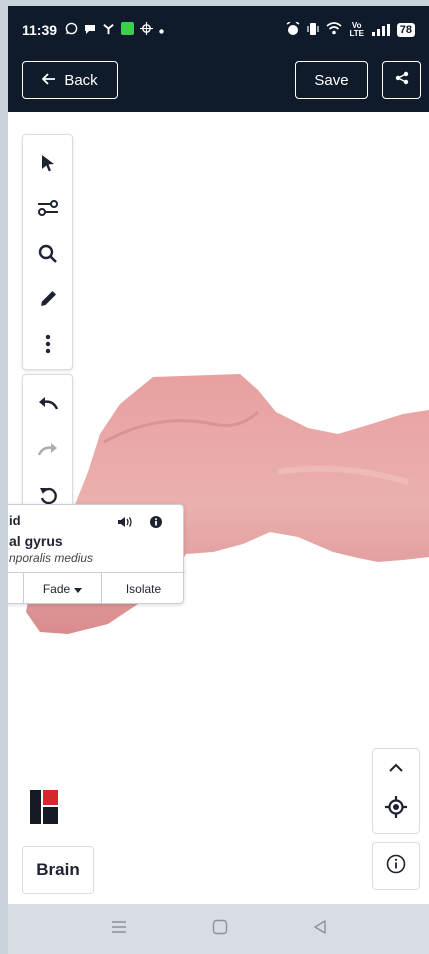 Image resolution: width=429 pixels, height=954 pixels. What do you see at coordinates (96, 554) in the screenshot?
I see `structure-info-popup: id al gyrus nporalis medius Fade Isolate` at bounding box center [96, 554].